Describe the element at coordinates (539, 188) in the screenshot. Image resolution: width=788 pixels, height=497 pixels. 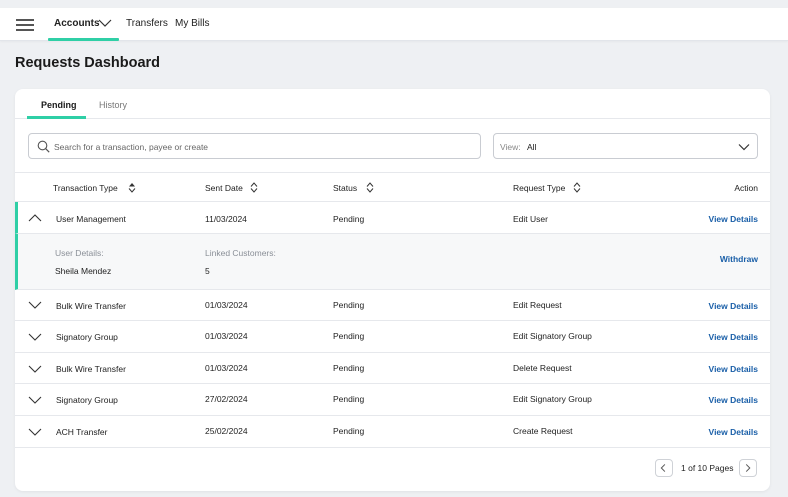
I see `column-request-type: Request Type` at that location.